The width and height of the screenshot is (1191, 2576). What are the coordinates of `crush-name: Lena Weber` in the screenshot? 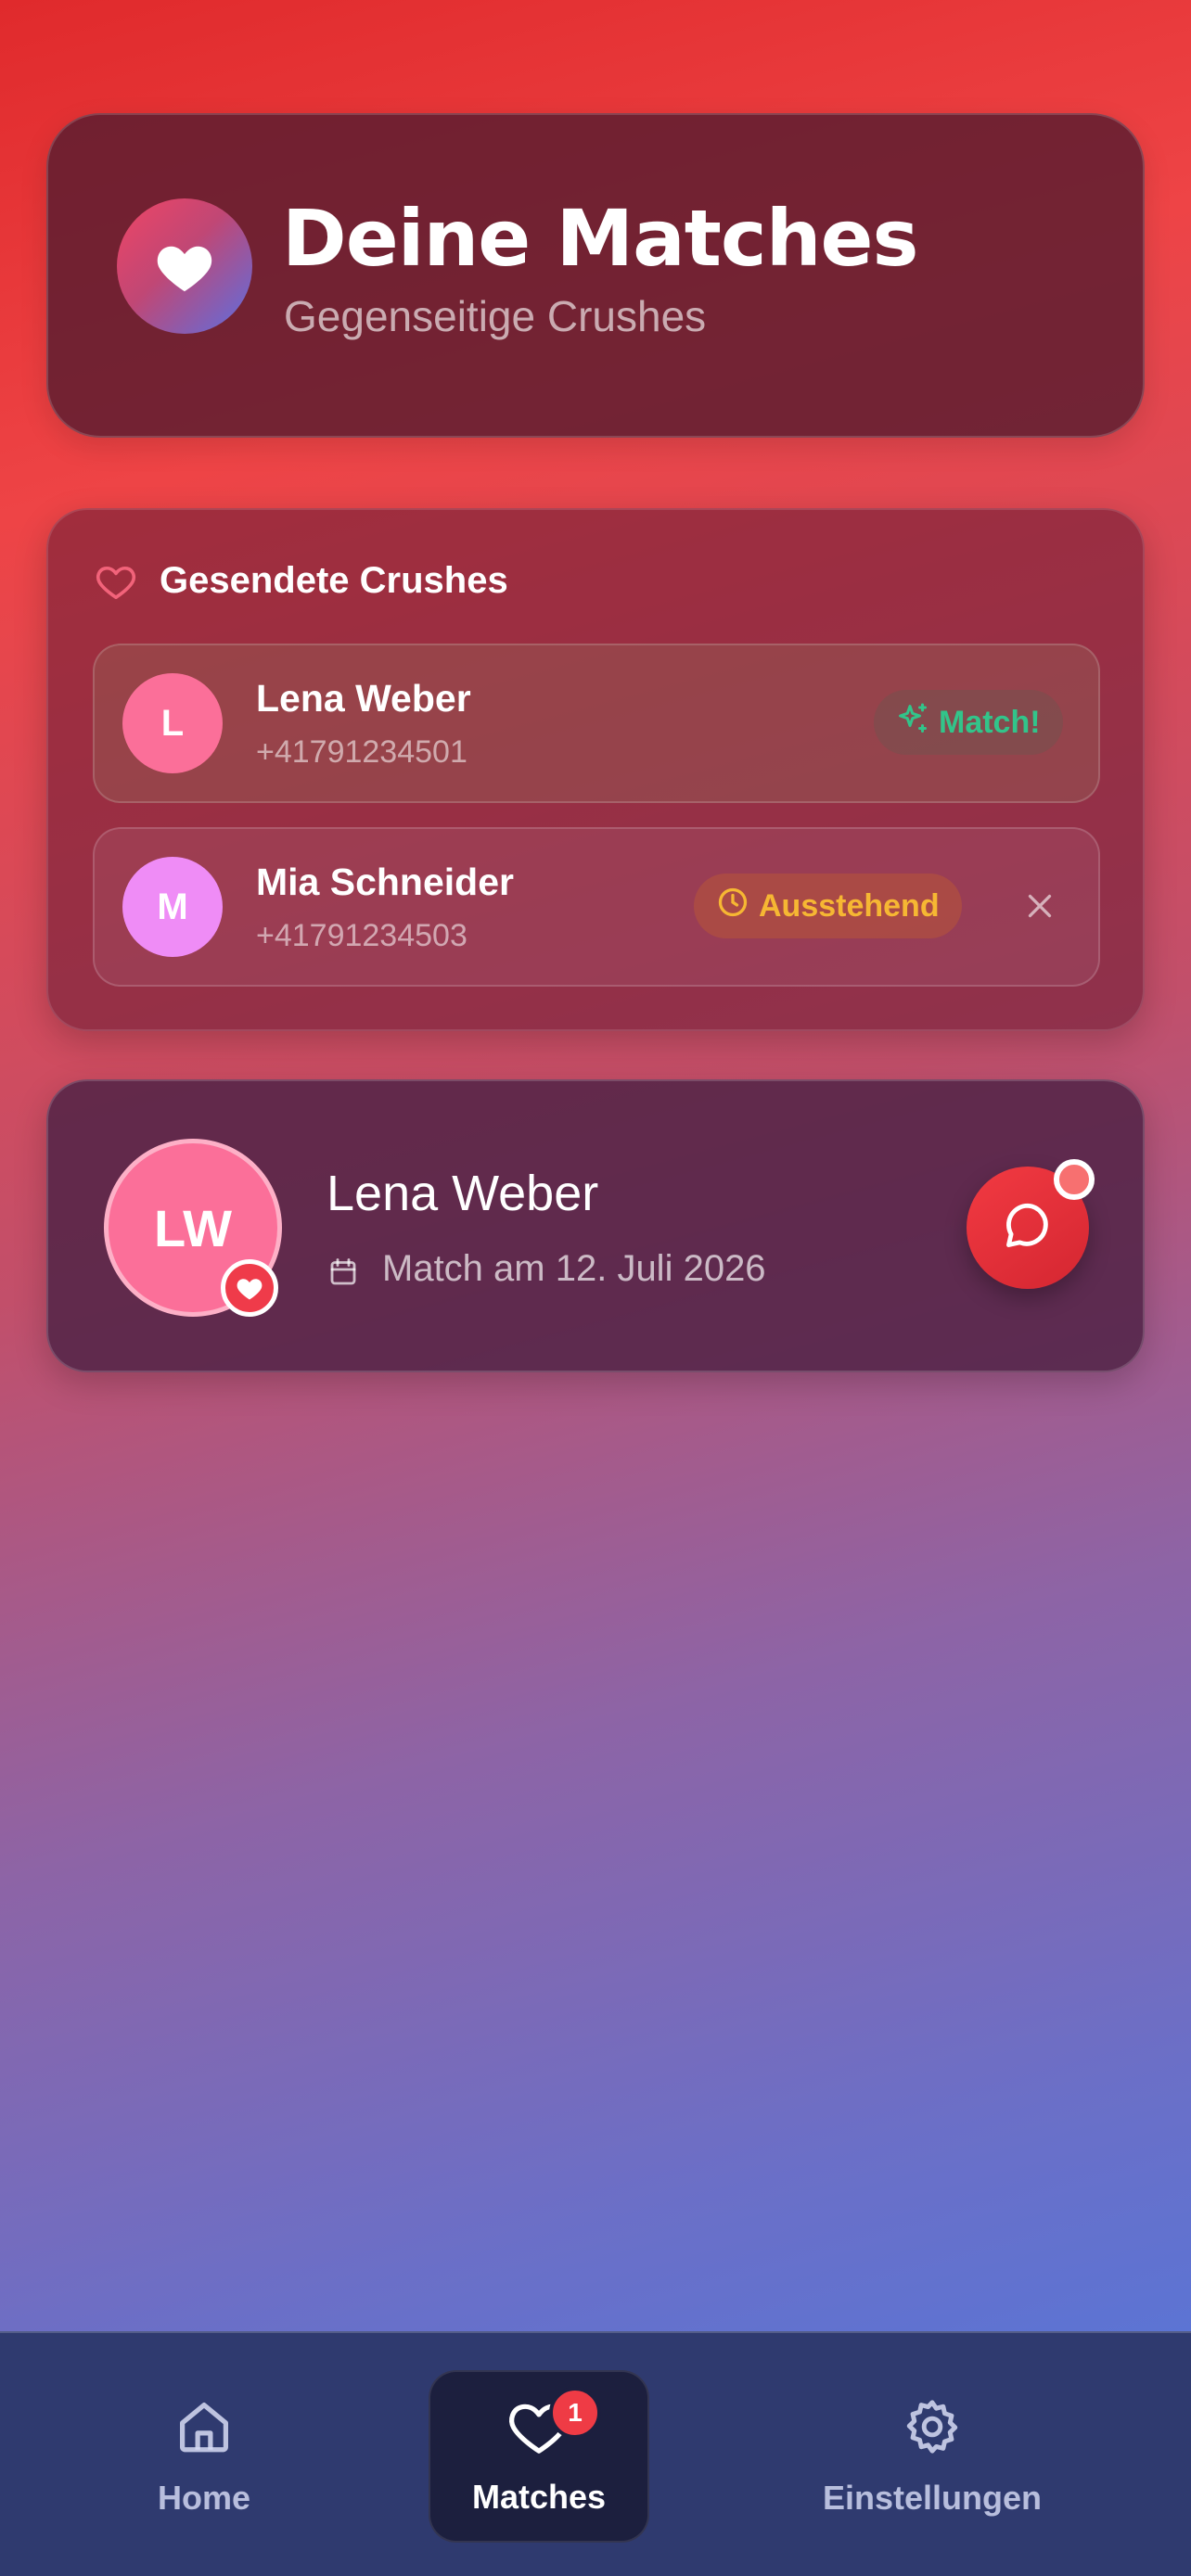 It's located at (363, 699).